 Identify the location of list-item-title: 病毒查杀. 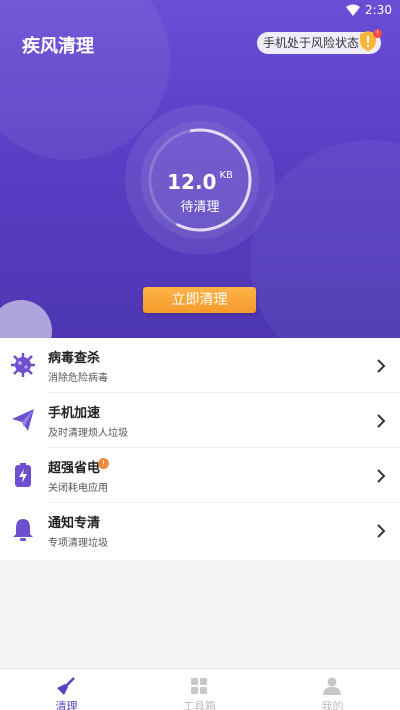
(74, 358).